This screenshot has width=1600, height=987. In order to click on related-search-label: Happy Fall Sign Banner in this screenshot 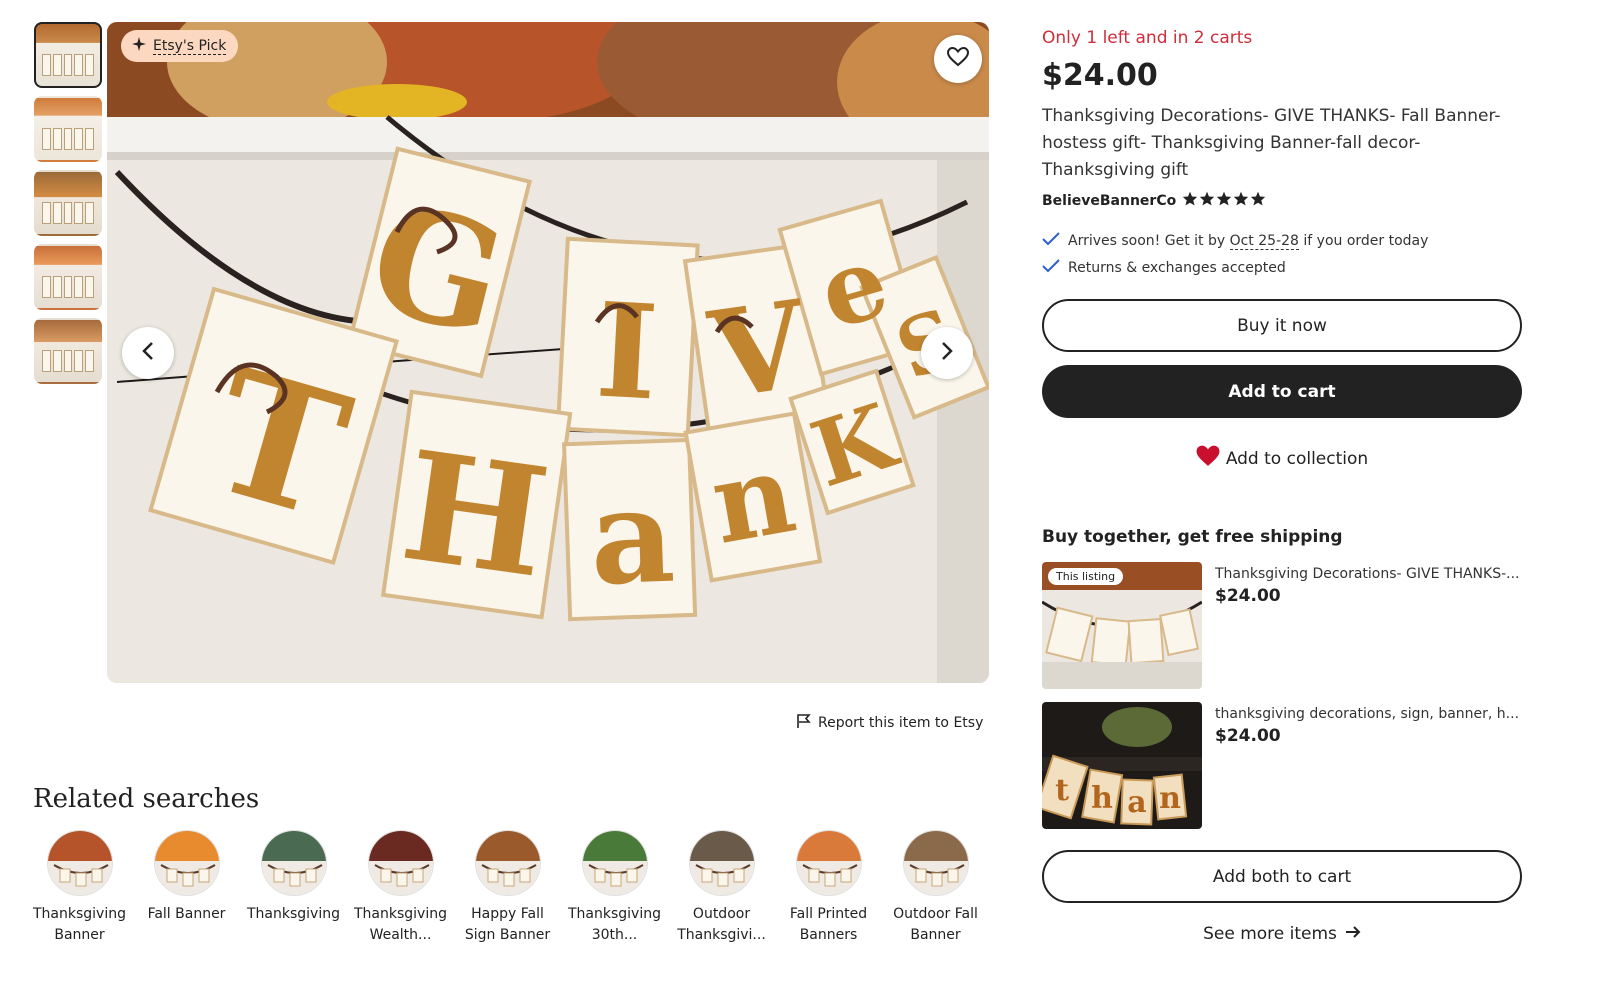, I will do `click(508, 925)`.